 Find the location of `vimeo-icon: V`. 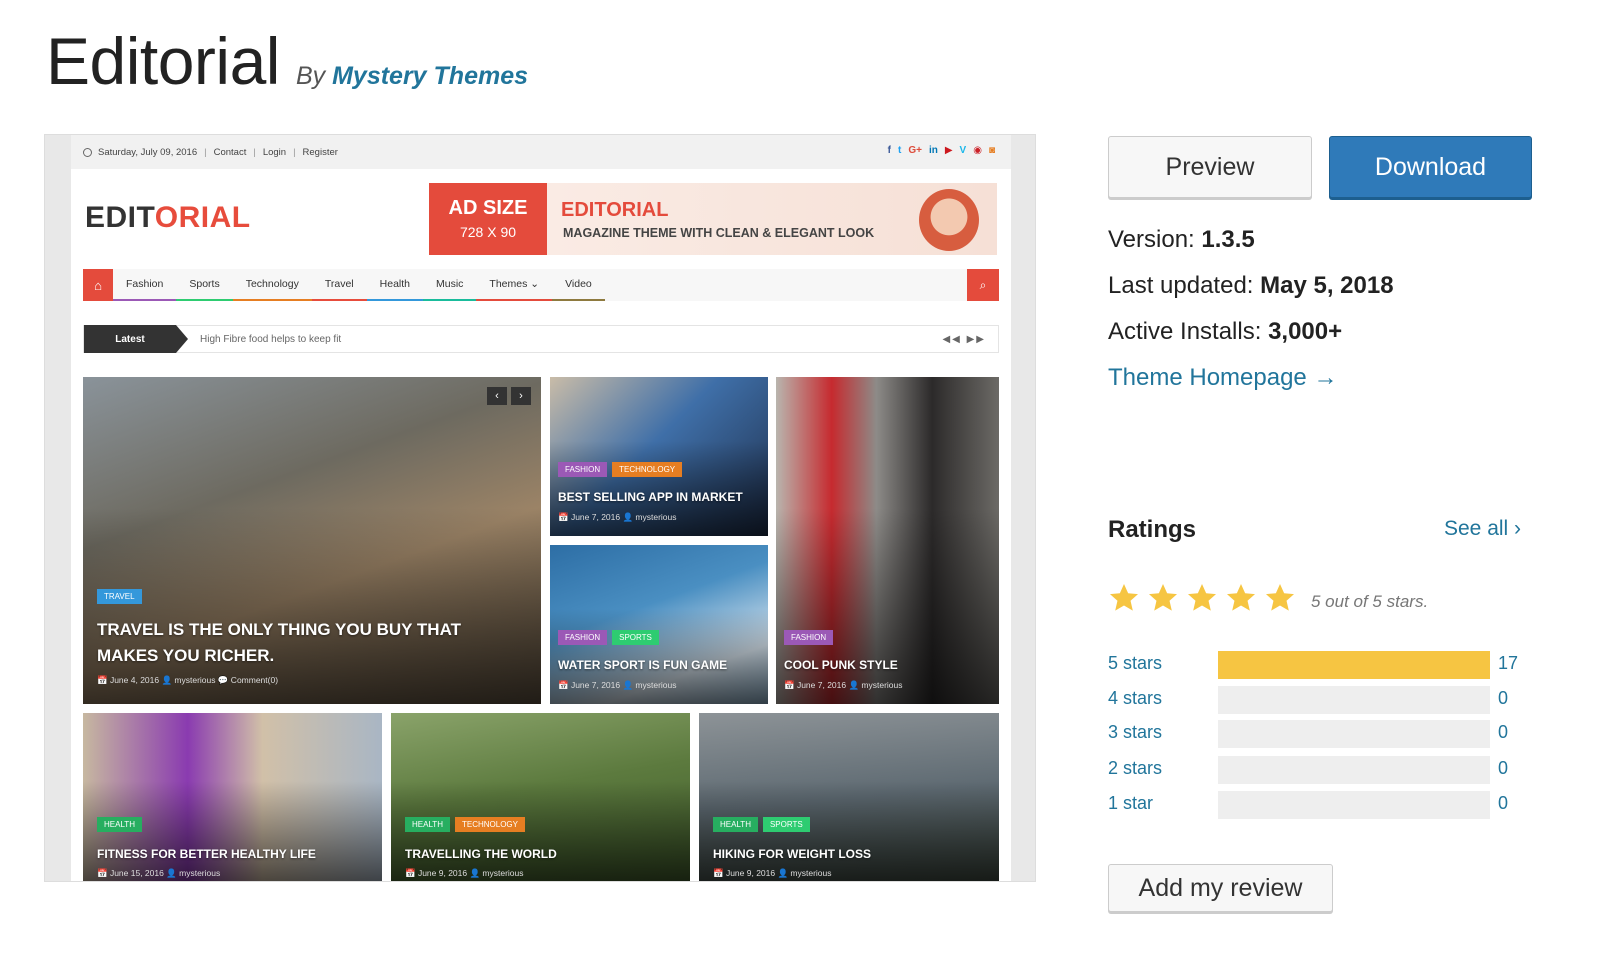

vimeo-icon: V is located at coordinates (963, 150).